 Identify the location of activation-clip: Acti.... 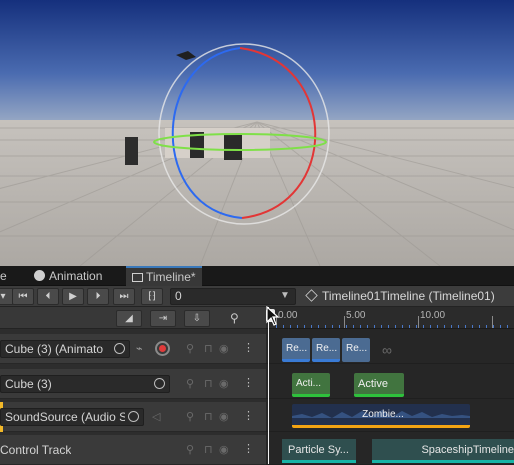
(311, 385).